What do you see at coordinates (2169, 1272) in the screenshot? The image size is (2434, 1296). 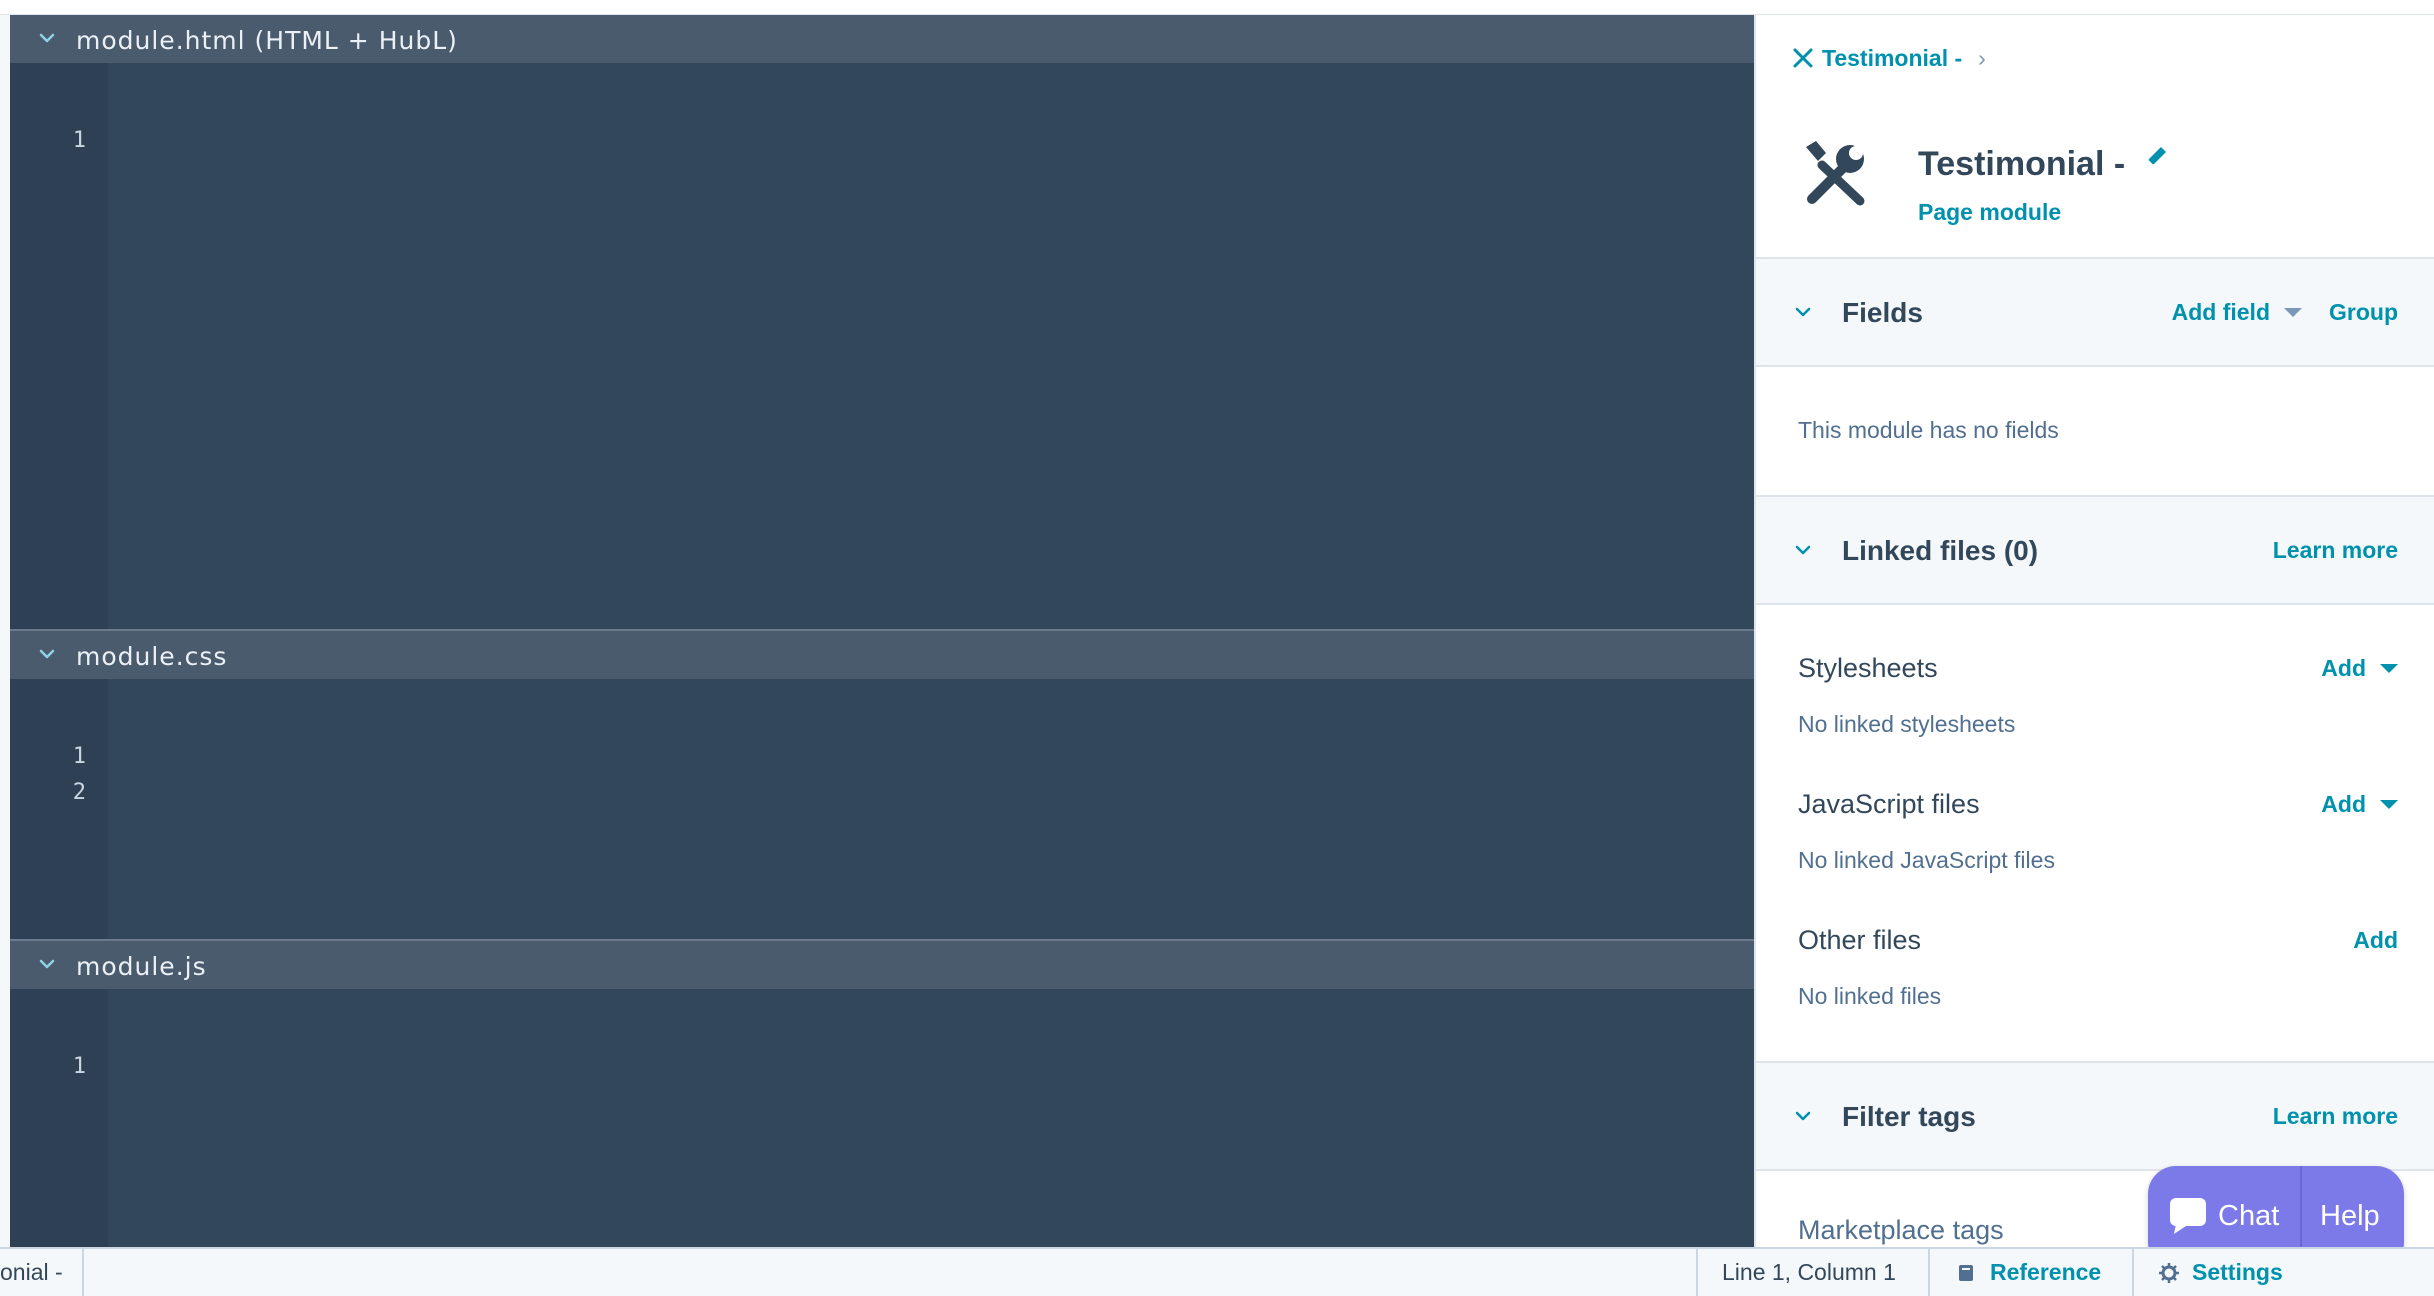 I see `gear-icon` at bounding box center [2169, 1272].